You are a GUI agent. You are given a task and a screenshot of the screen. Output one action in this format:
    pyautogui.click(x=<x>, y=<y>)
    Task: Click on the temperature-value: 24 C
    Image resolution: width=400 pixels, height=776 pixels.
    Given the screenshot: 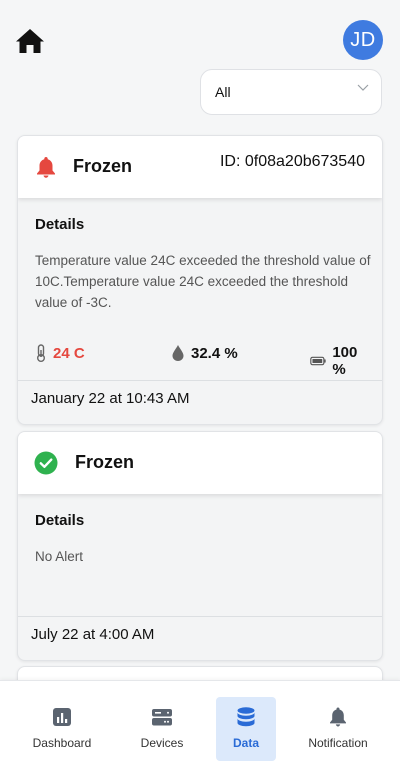 What is the action you would take?
    pyautogui.click(x=69, y=353)
    